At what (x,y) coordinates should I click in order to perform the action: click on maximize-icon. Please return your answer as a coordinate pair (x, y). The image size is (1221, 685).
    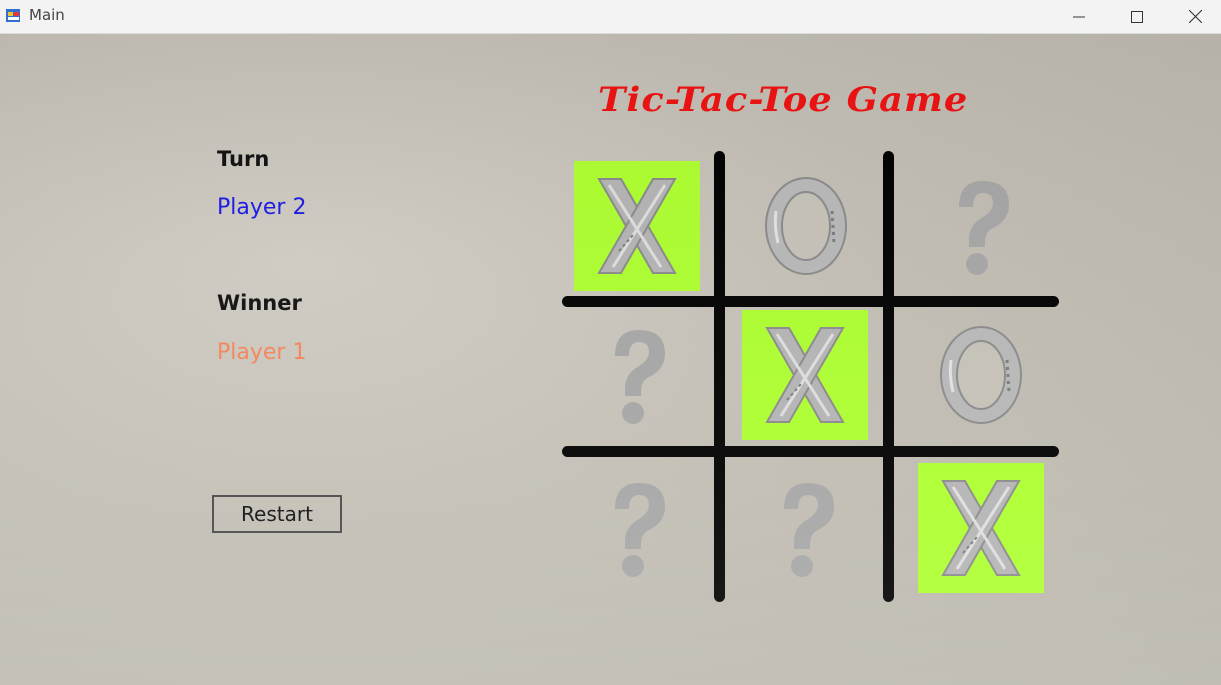
    Looking at the image, I should click on (1137, 16).